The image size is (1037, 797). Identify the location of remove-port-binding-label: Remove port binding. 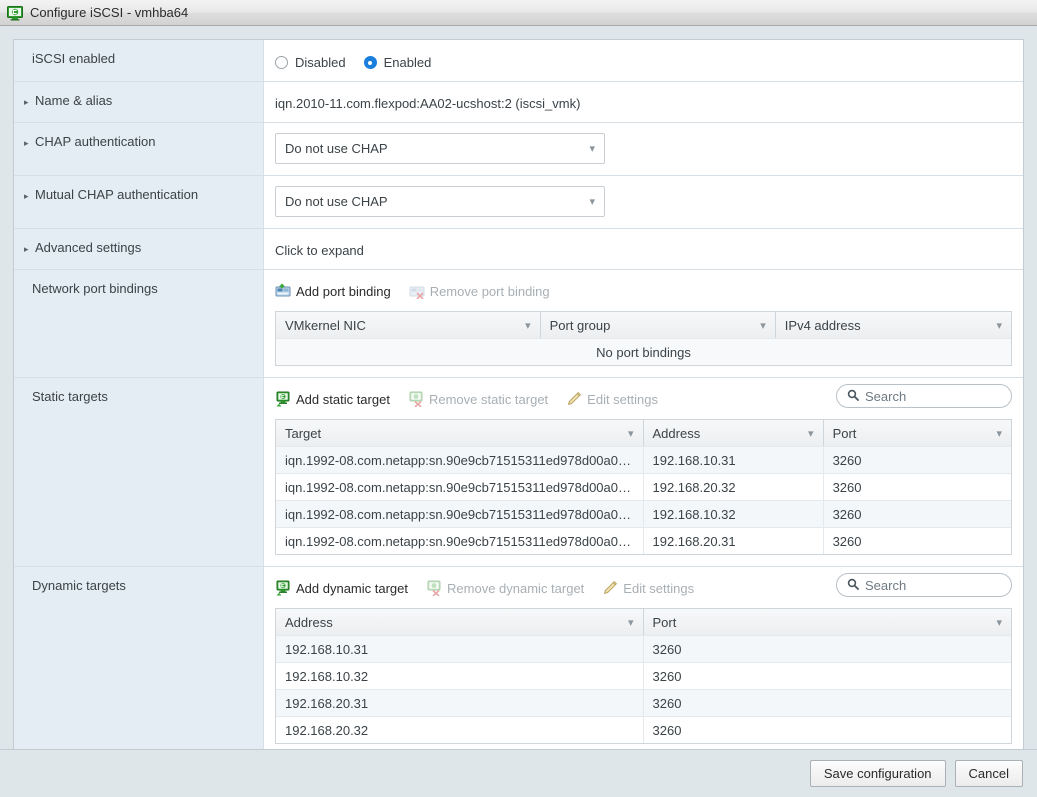
(489, 291).